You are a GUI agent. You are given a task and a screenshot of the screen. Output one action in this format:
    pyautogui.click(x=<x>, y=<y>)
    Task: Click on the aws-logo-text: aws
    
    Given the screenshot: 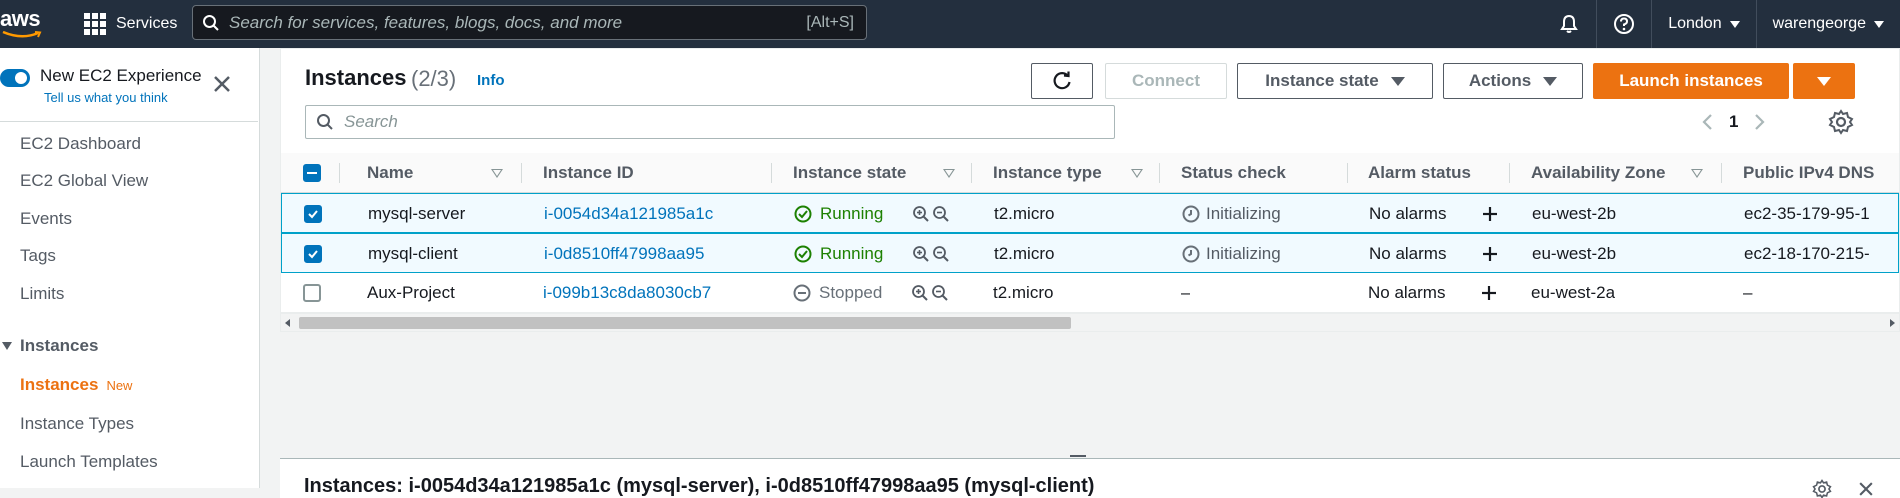 What is the action you would take?
    pyautogui.click(x=20, y=18)
    